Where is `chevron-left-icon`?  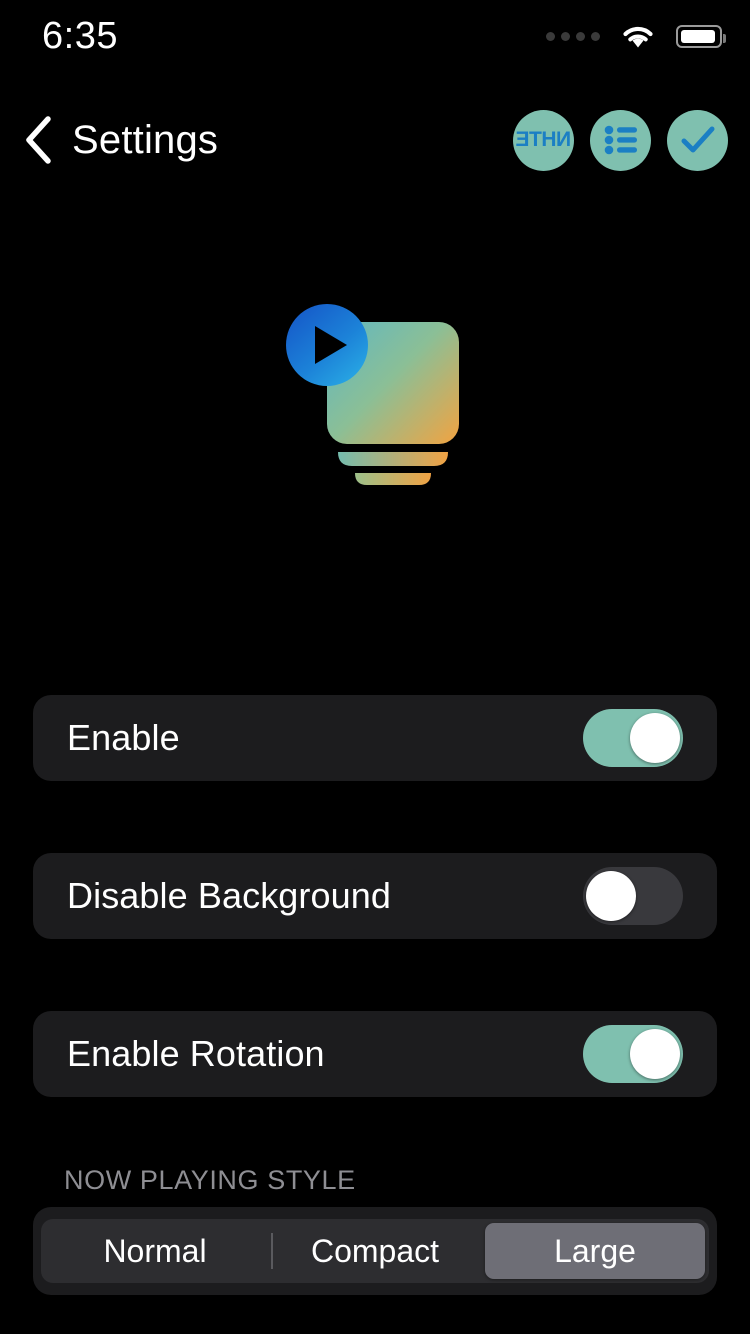
chevron-left-icon is located at coordinates (38, 140).